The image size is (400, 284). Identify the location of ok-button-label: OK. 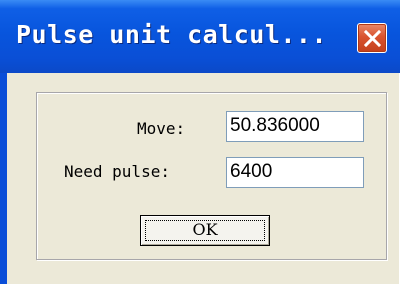
(205, 229).